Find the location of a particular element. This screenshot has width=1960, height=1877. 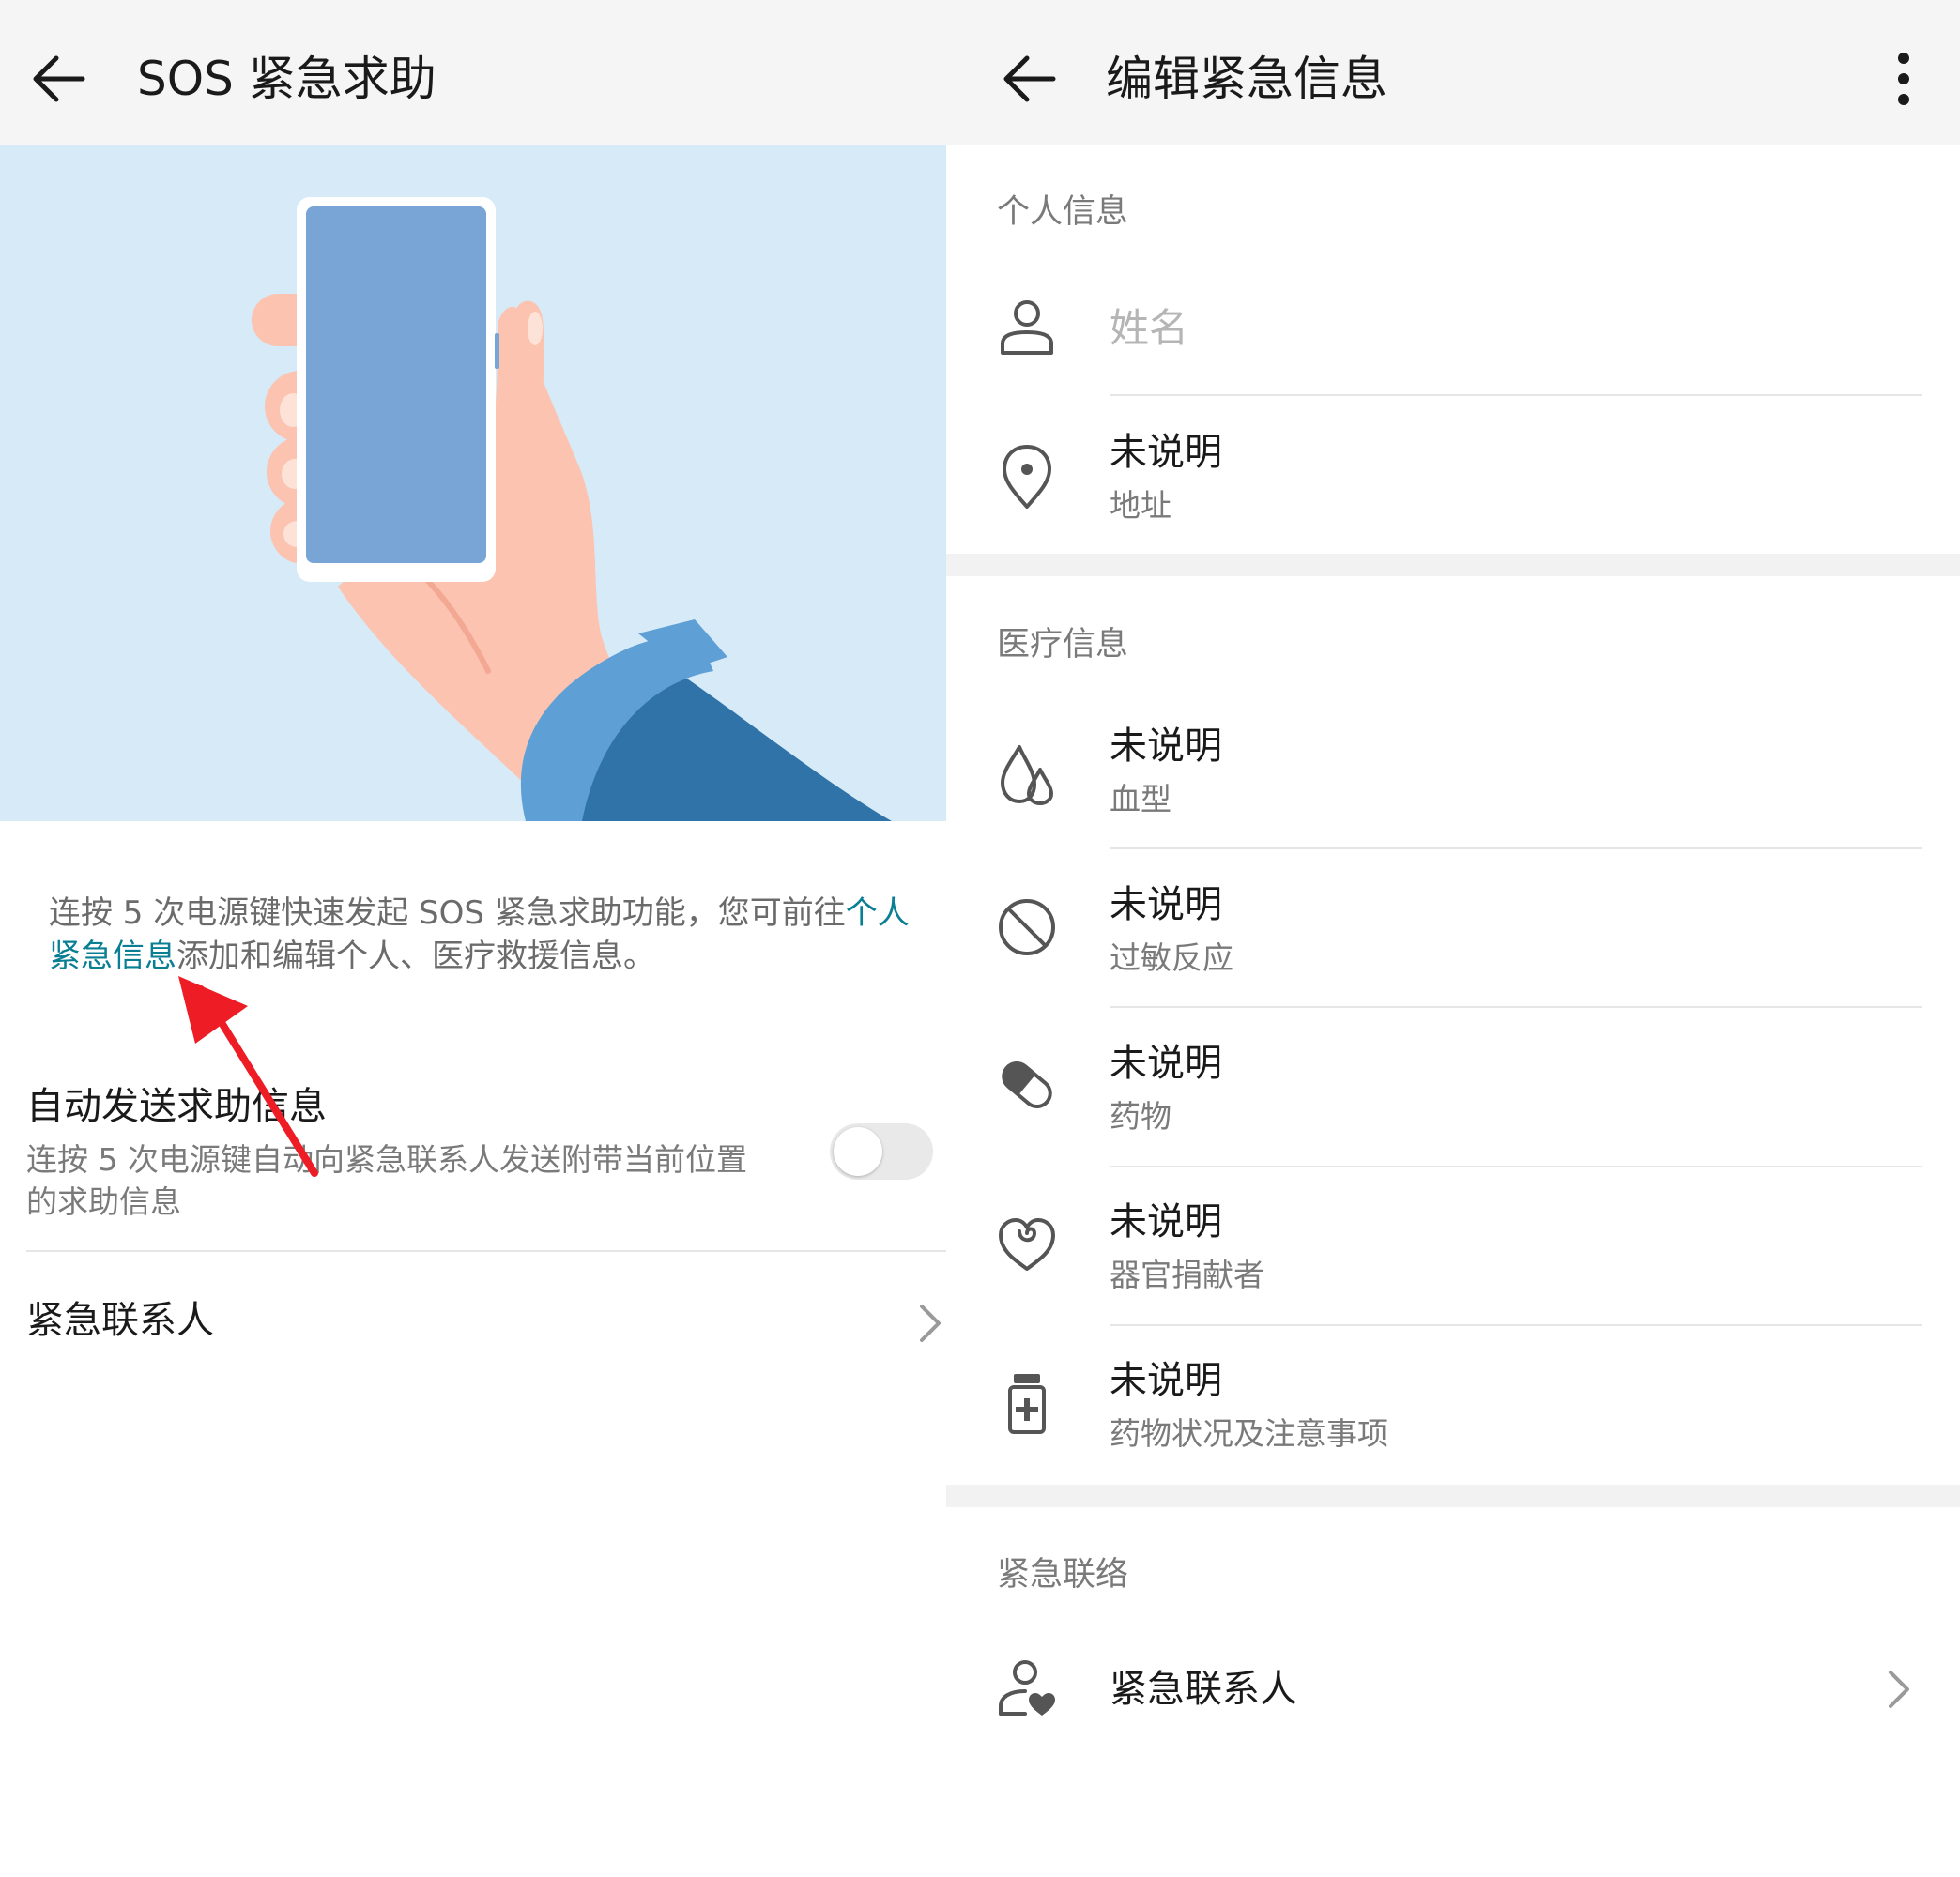

right-emergency-contacts-label: 紧急联系人 is located at coordinates (1203, 1689).